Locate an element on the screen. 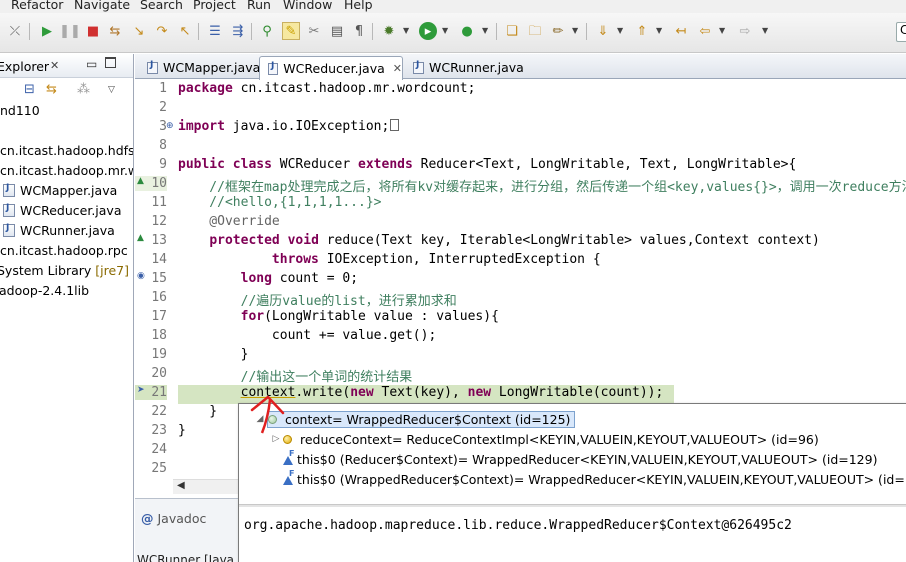 This screenshot has height=562, width=906. tree-item-label: cn.itcast.hadoop.mr.w is located at coordinates (67, 170).